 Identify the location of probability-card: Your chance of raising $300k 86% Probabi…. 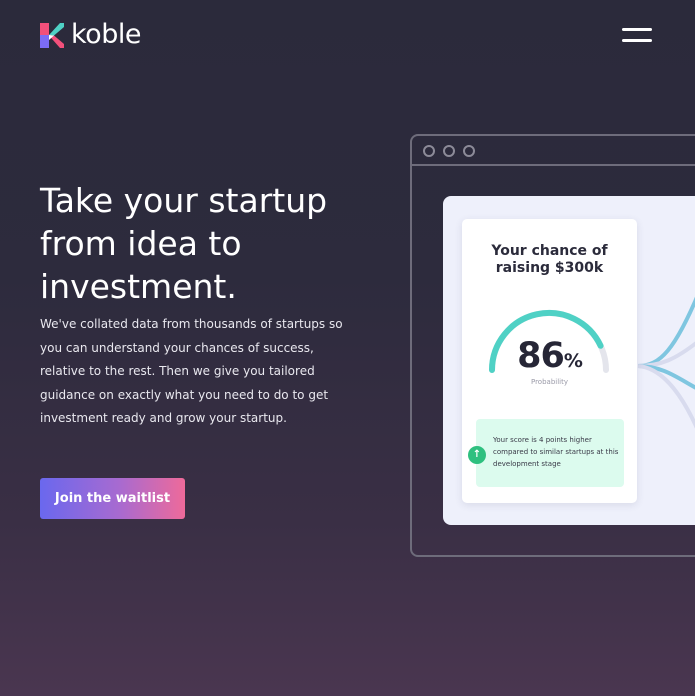
(549, 361).